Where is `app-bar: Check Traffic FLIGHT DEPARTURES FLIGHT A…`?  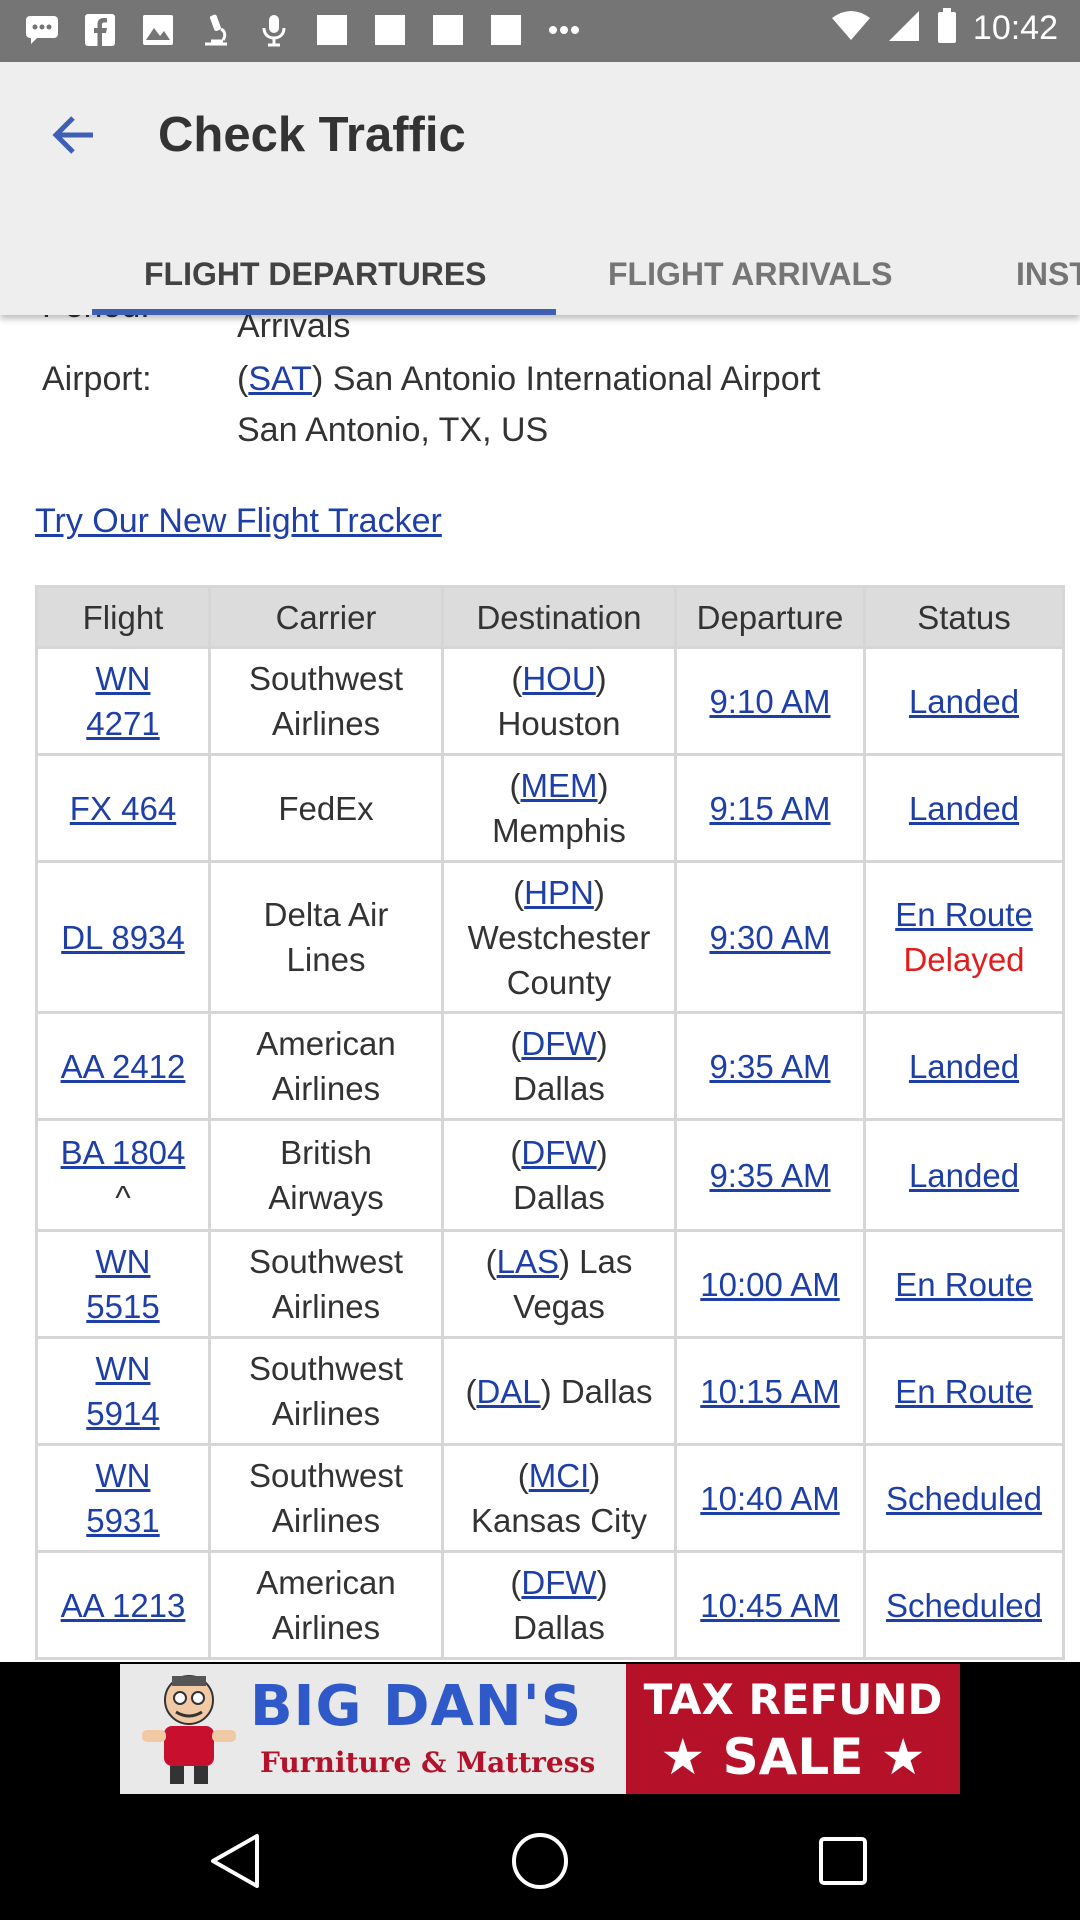
app-bar: Check Traffic FLIGHT DEPARTURES FLIGHT A… is located at coordinates (540, 188).